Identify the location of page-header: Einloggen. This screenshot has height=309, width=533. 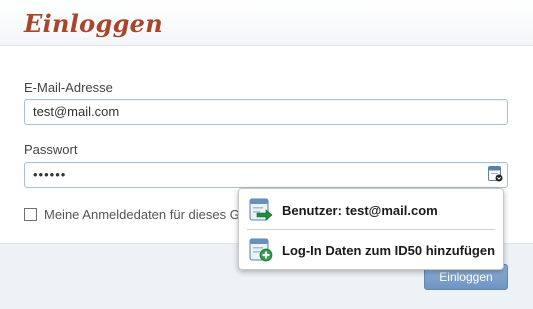
(266, 23).